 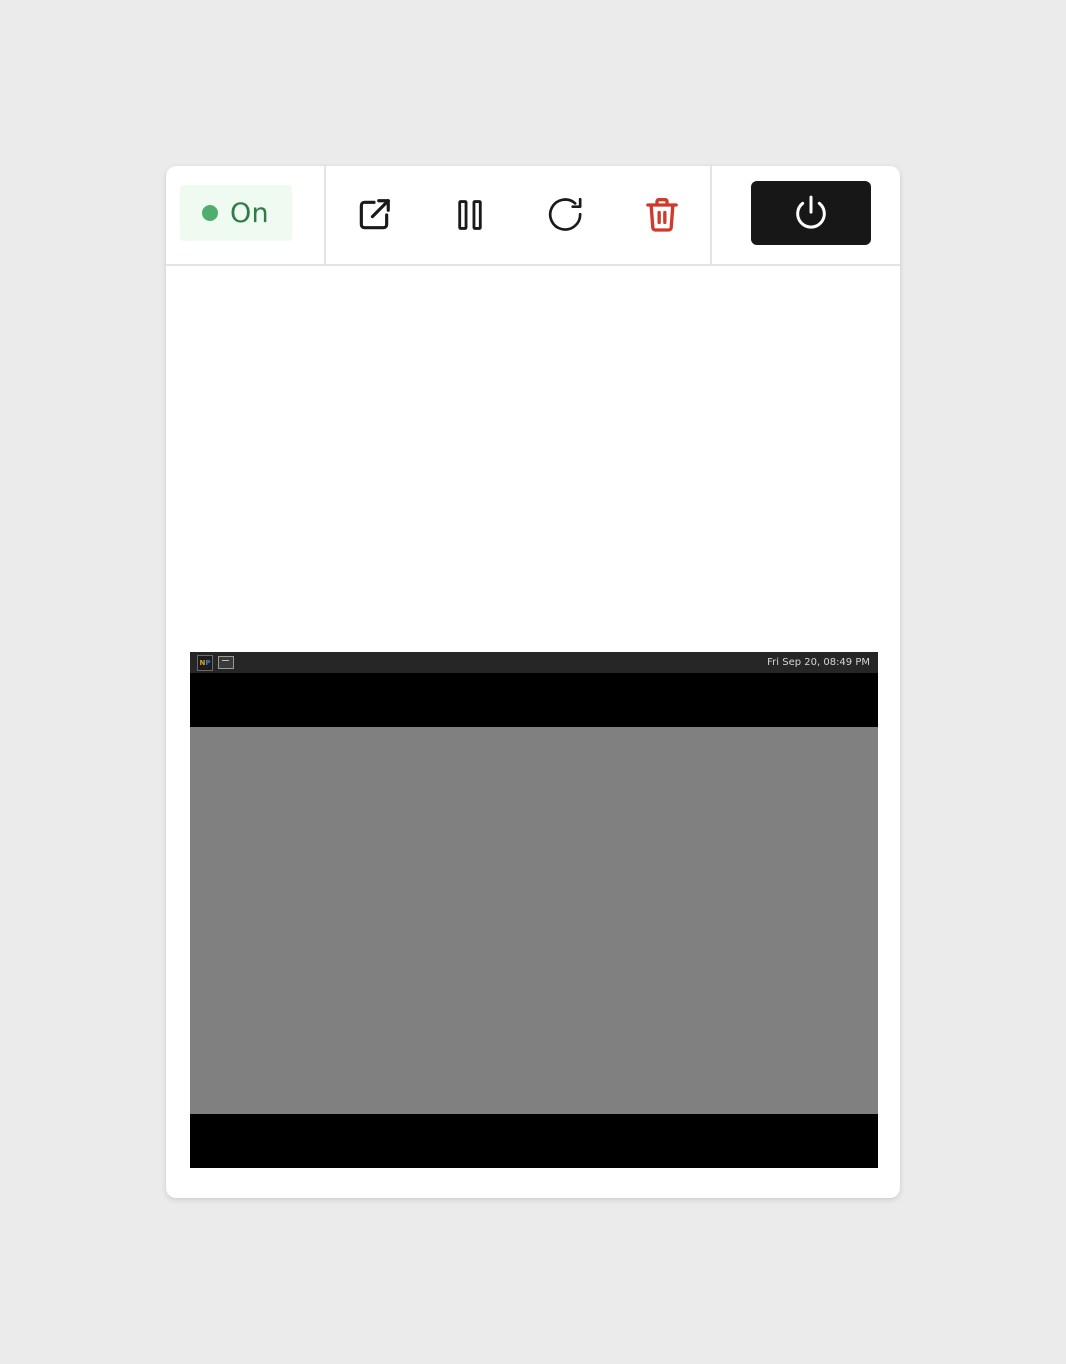 I want to click on status-section: On, so click(x=246, y=215).